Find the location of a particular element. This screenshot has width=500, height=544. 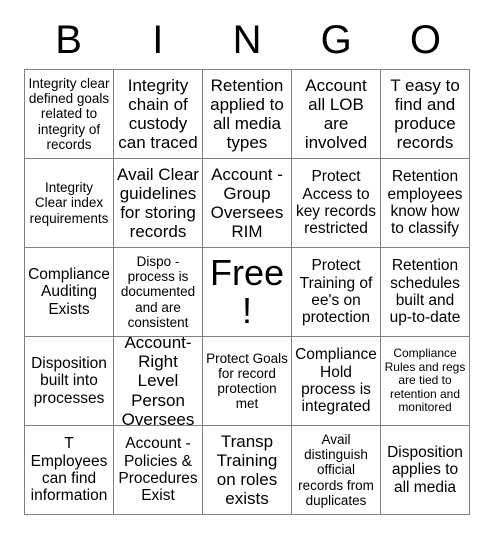

bingo-cell: Account - Policies & Procedures Exist is located at coordinates (158, 470).